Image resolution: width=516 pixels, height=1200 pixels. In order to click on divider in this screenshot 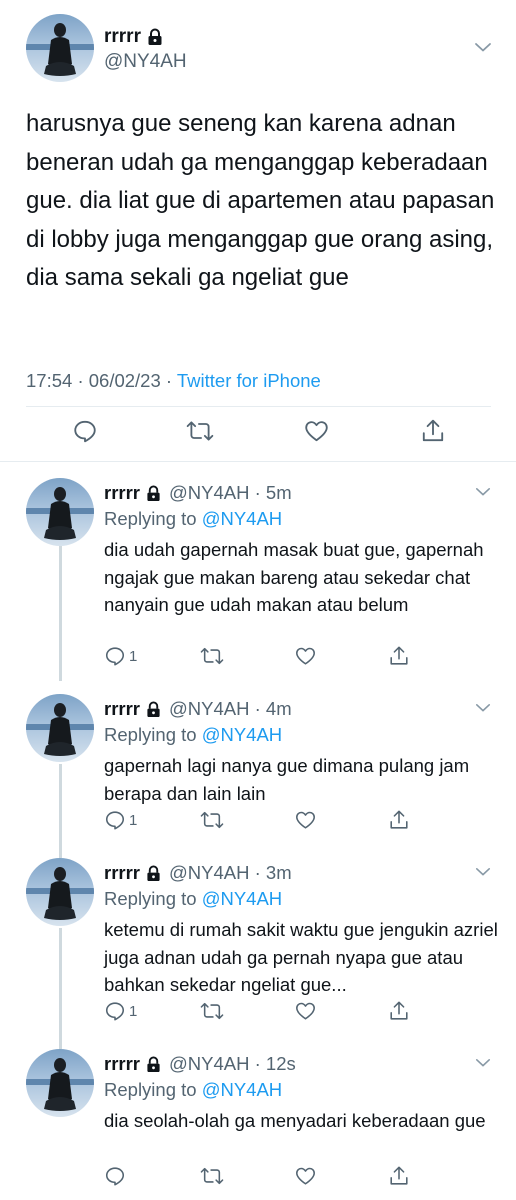, I will do `click(258, 406)`.